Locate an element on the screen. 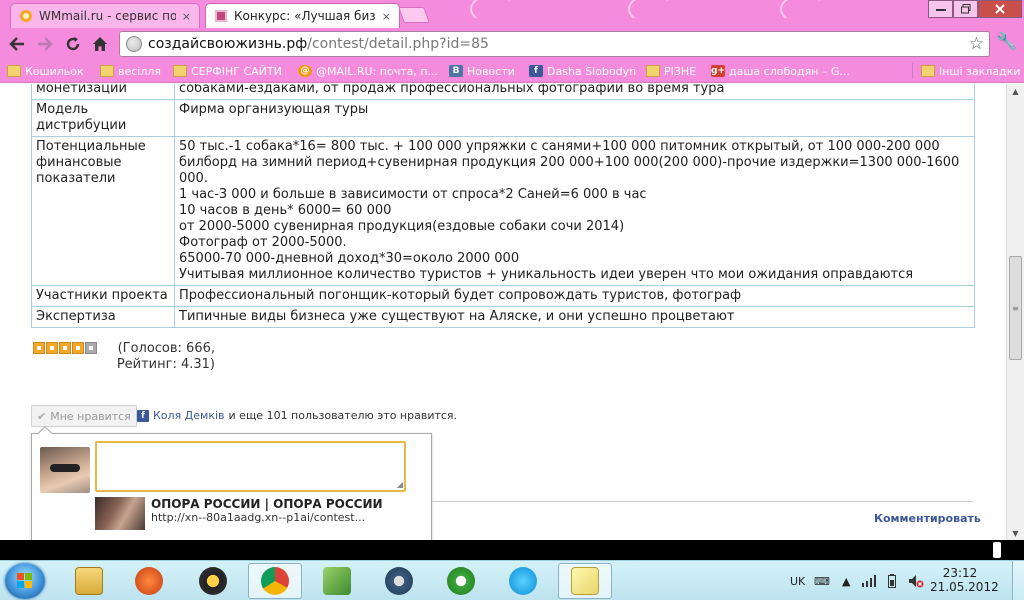 This screenshot has height=600, width=1024. value-line: Фотограф от 2000-5000. is located at coordinates (263, 242).